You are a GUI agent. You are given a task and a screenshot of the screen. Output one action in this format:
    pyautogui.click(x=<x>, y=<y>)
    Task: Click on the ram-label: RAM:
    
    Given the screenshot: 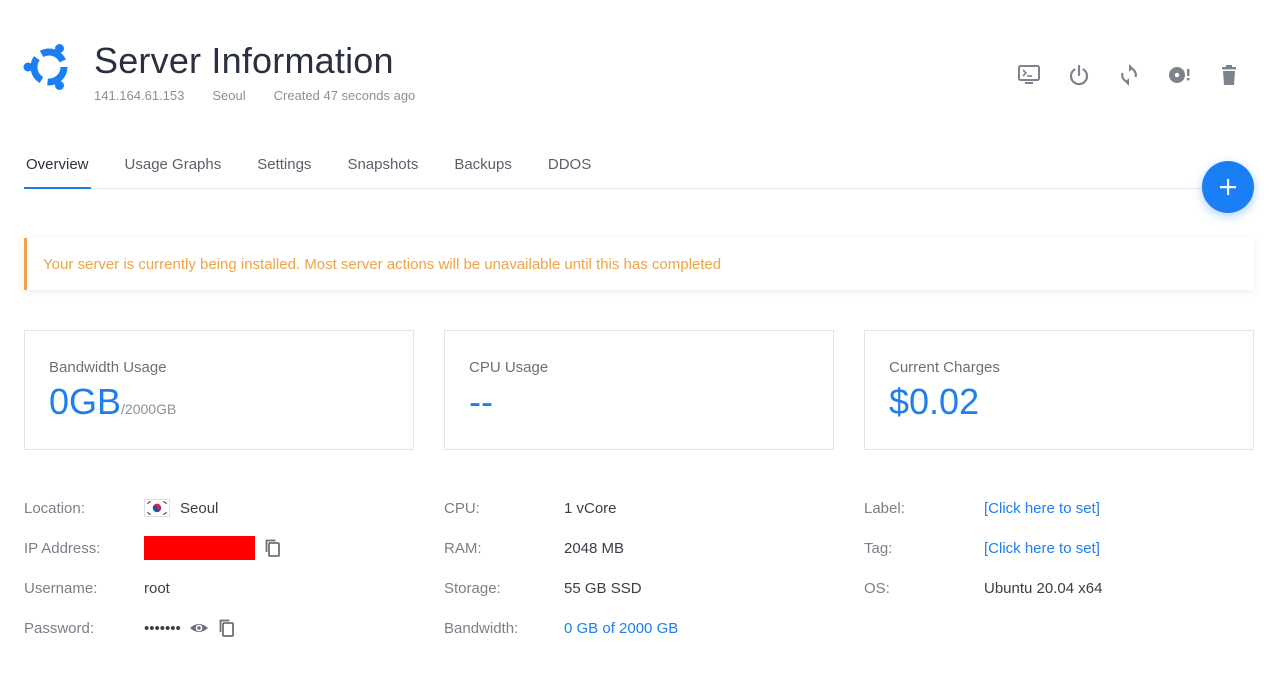 What is the action you would take?
    pyautogui.click(x=463, y=548)
    